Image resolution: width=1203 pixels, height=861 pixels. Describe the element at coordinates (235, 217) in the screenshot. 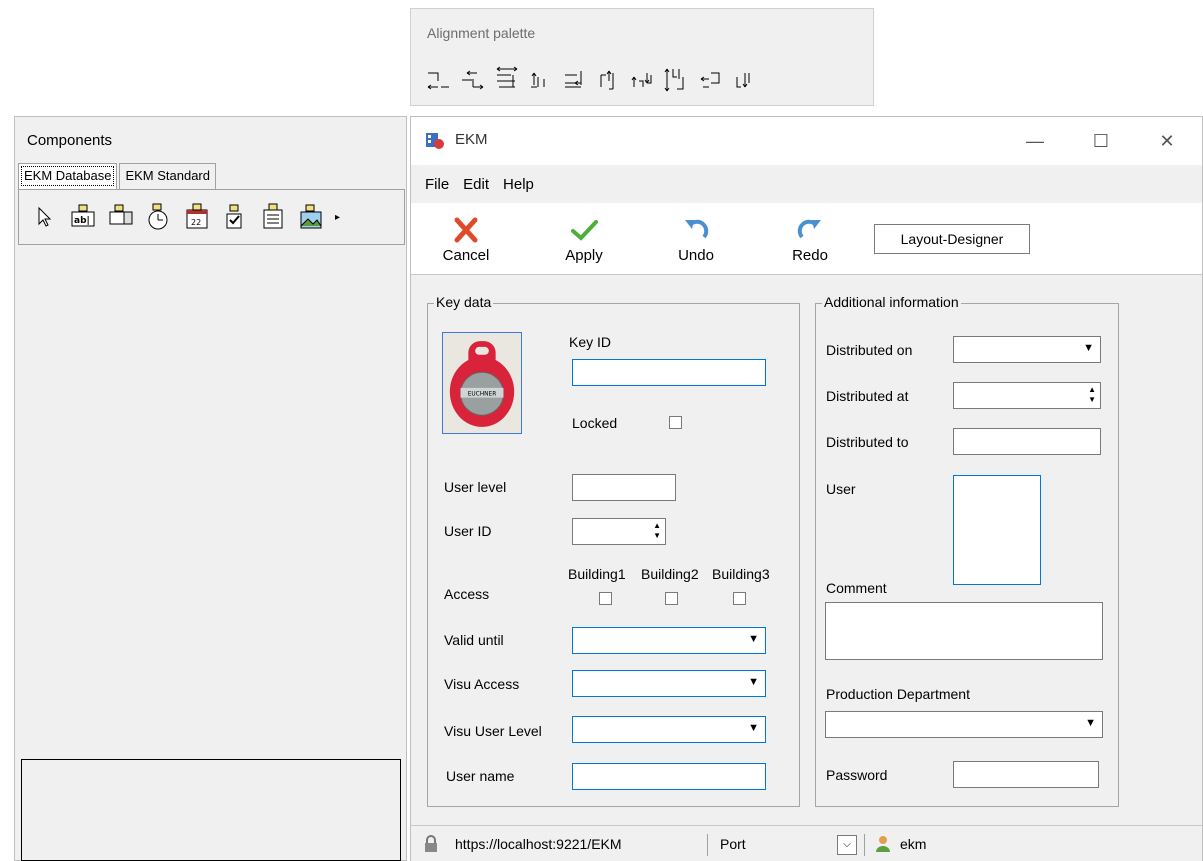

I see `checkbox-icon` at that location.